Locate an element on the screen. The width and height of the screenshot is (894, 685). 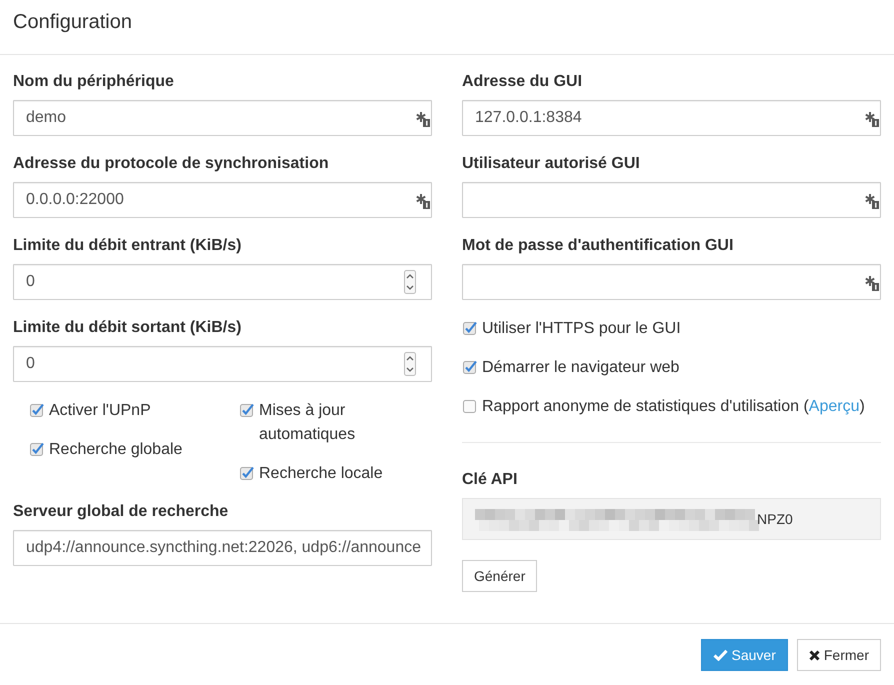
checkbox-label: Utiliser l'HTTPS pour le GUI is located at coordinates (581, 329).